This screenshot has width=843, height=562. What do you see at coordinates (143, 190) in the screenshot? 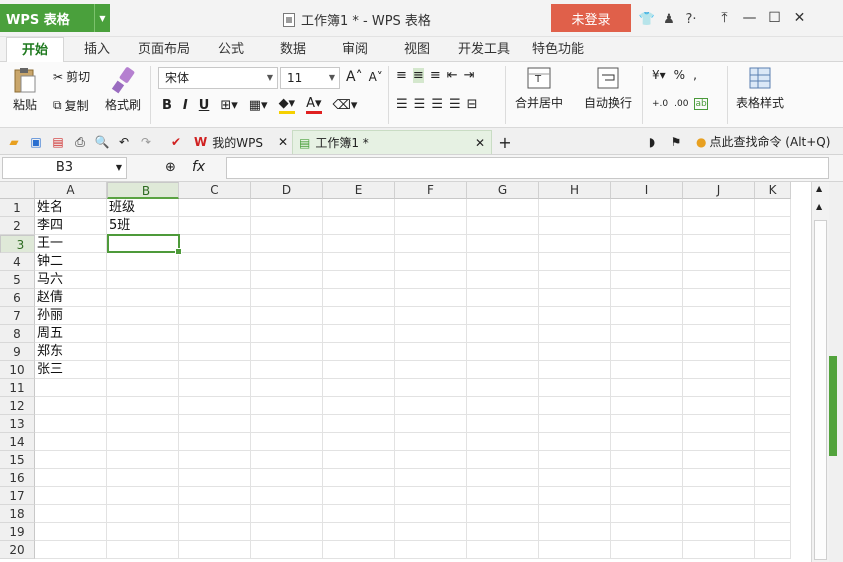
I see `column-header-b: B` at bounding box center [143, 190].